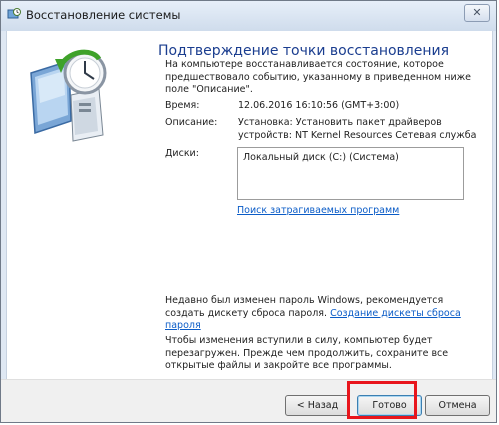  Describe the element at coordinates (350, 173) in the screenshot. I see `disks-list: Локальный диск (C:) (Система)` at that location.